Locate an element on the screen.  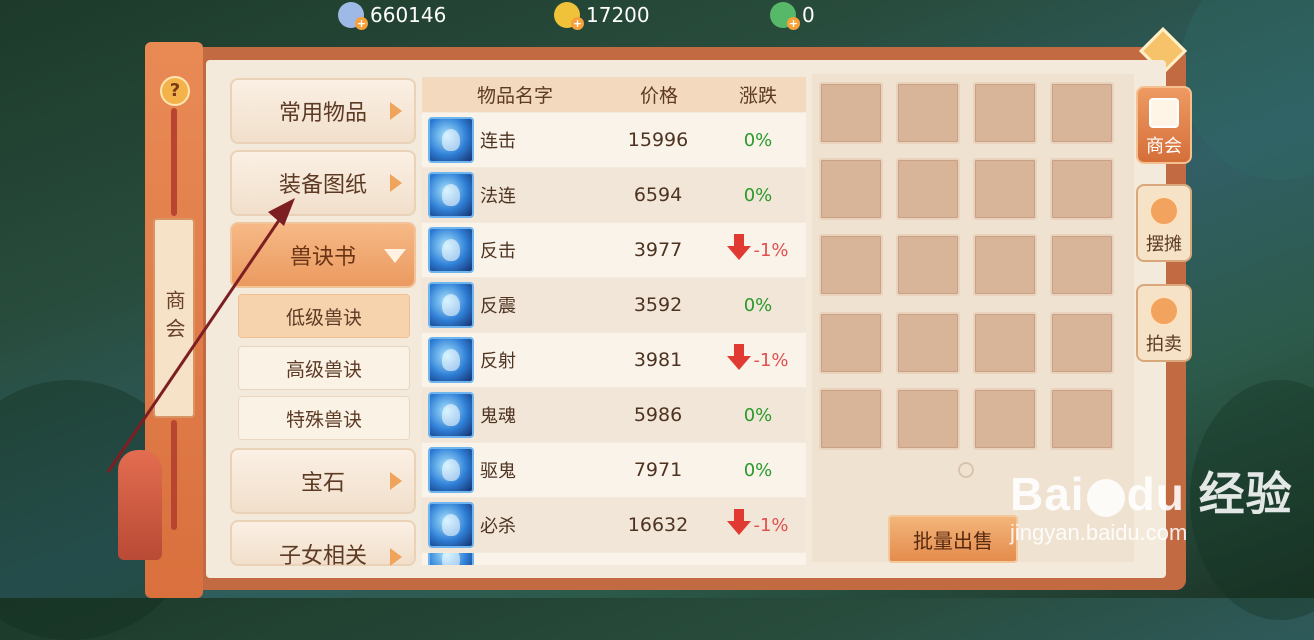
baidu-watermark: Bai du 经验 jingyan.baidu.com is located at coordinates (1151, 502).